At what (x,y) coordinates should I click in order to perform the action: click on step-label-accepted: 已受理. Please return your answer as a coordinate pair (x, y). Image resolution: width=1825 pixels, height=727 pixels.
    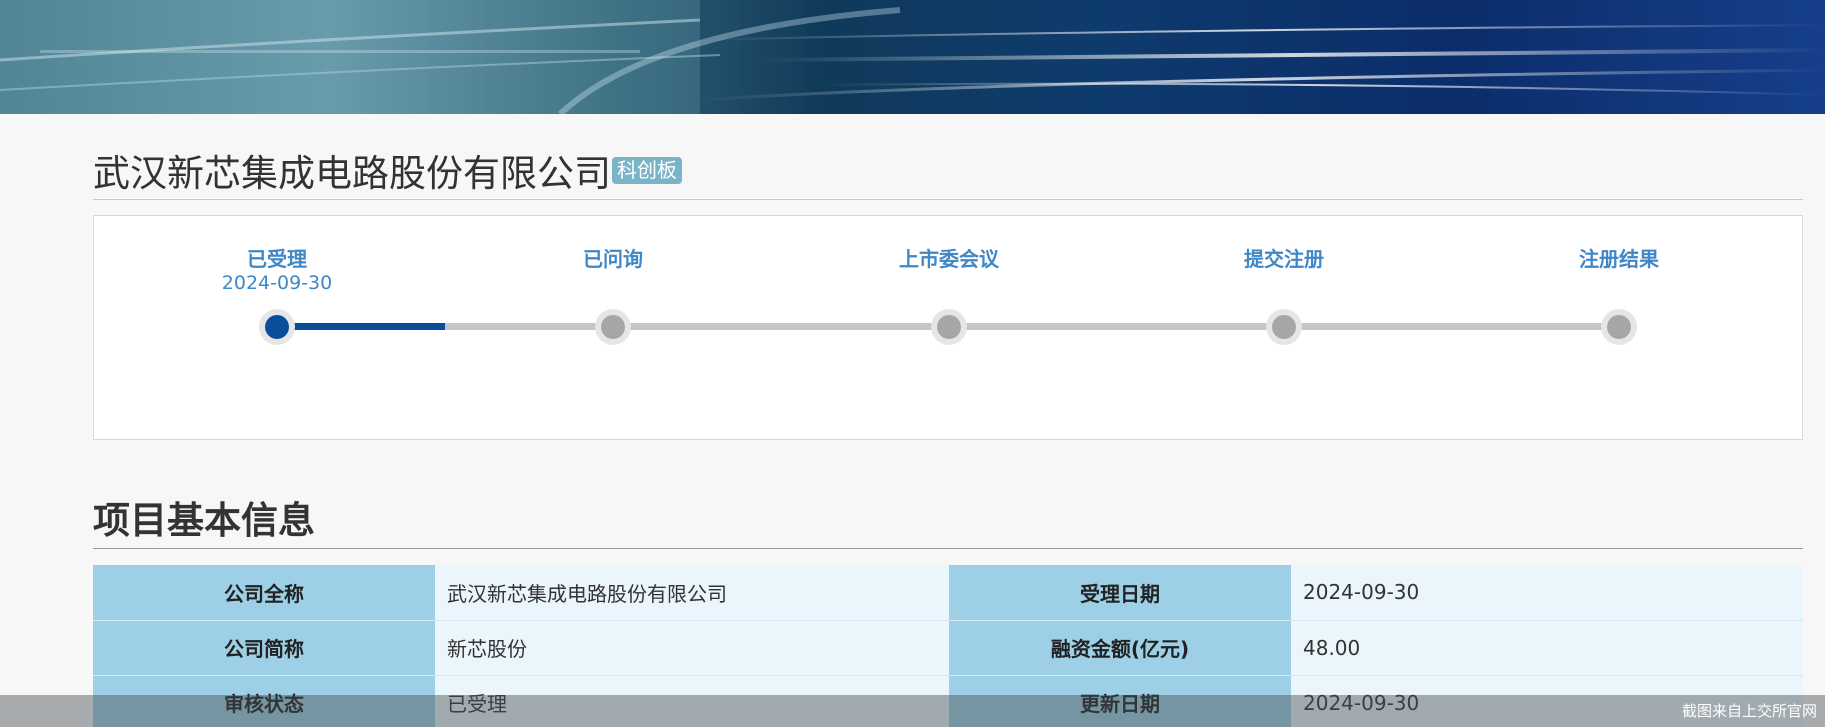
    Looking at the image, I should click on (277, 259).